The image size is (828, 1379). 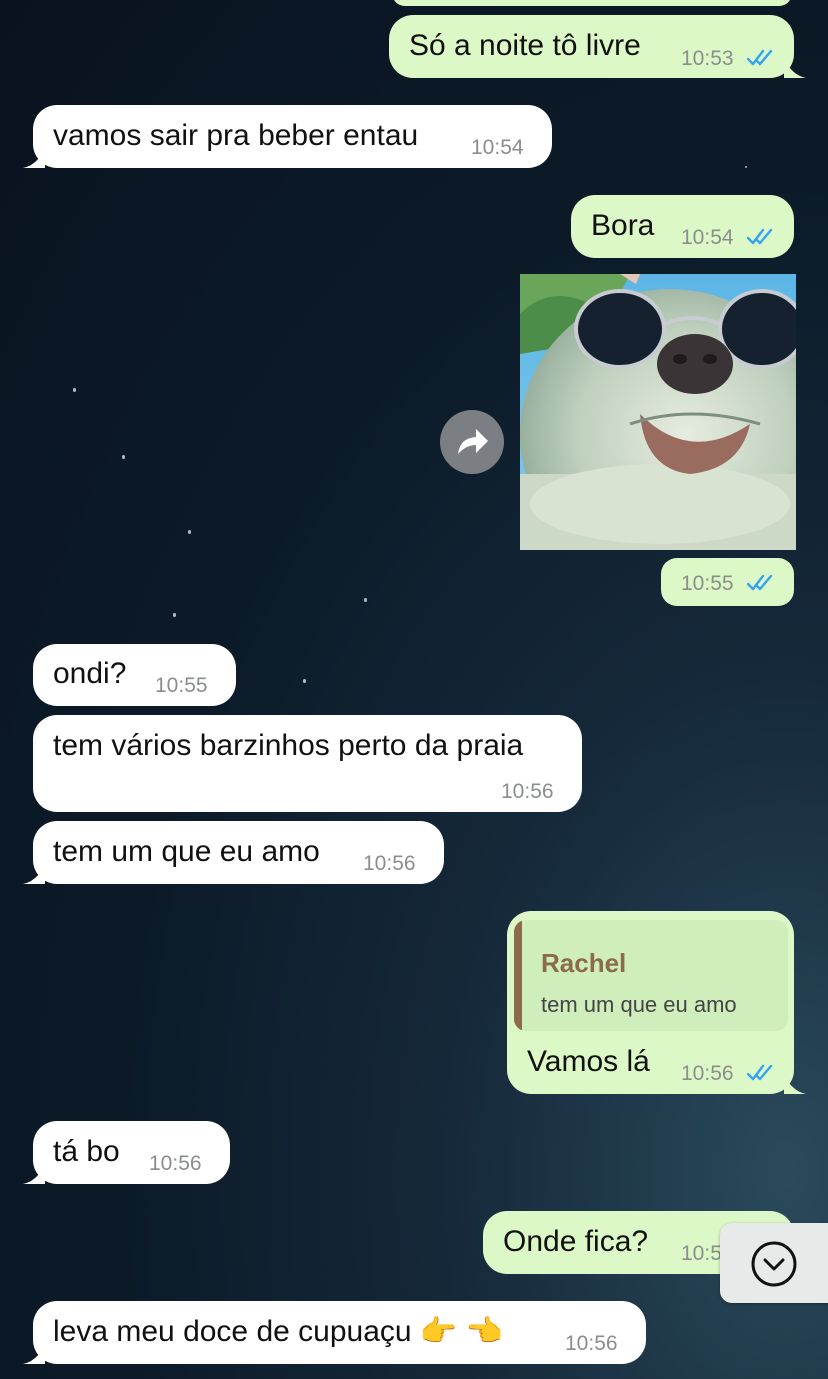 I want to click on message-incoming: tem um que eu amo 10:56, so click(x=238, y=852).